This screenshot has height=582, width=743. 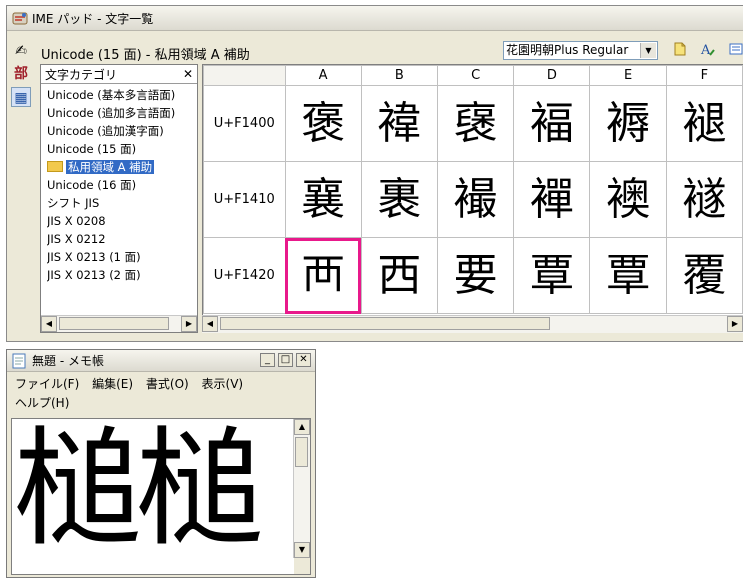 I want to click on category-item: JIS X 0213 (2 面), so click(x=122, y=275).